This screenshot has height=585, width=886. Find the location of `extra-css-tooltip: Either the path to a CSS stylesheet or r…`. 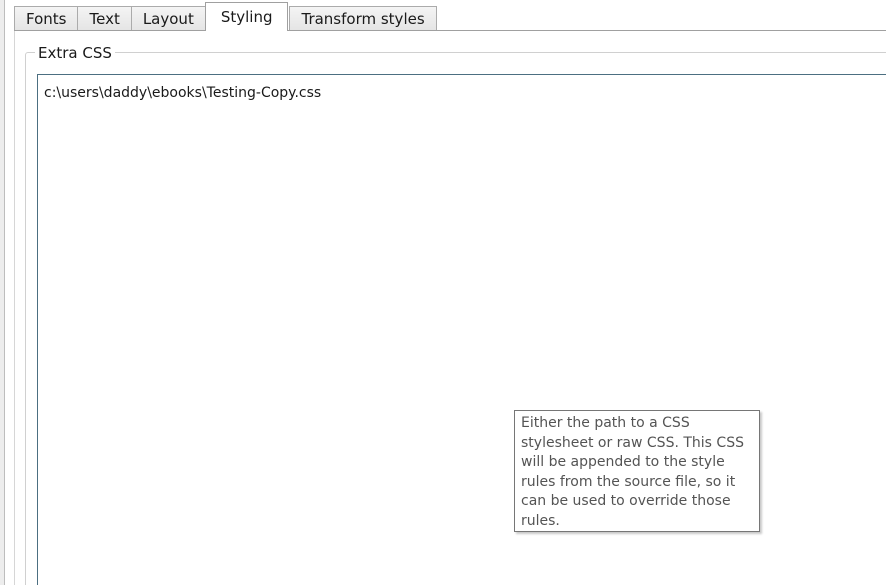

extra-css-tooltip: Either the path to a CSS stylesheet or r… is located at coordinates (637, 471).